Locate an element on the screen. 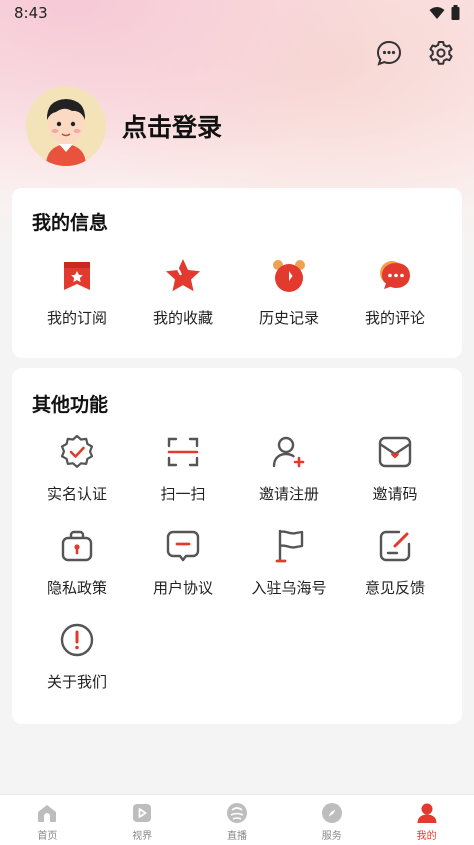 The image size is (474, 845). my-favorites-item: 我的收藏 is located at coordinates (183, 292).